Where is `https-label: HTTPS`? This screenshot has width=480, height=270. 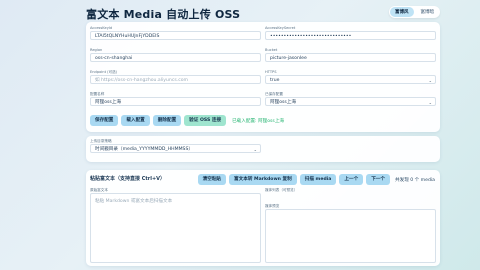 https-label: HTTPS is located at coordinates (271, 72).